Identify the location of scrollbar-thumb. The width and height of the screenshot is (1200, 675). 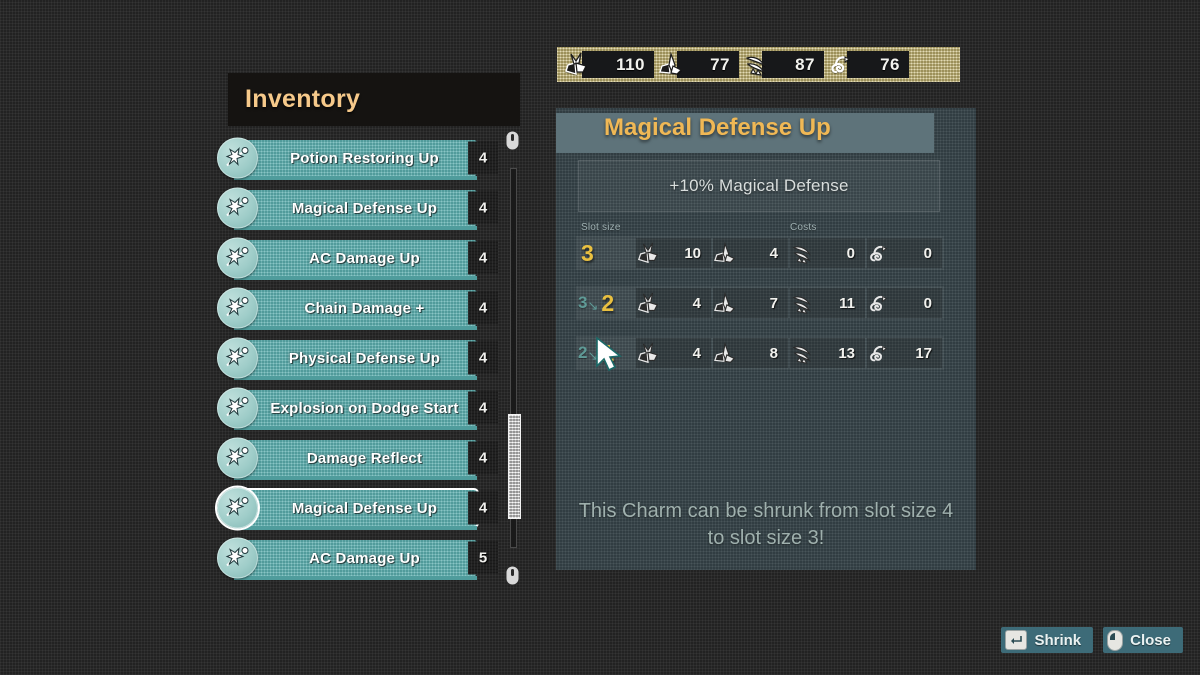
(514, 466).